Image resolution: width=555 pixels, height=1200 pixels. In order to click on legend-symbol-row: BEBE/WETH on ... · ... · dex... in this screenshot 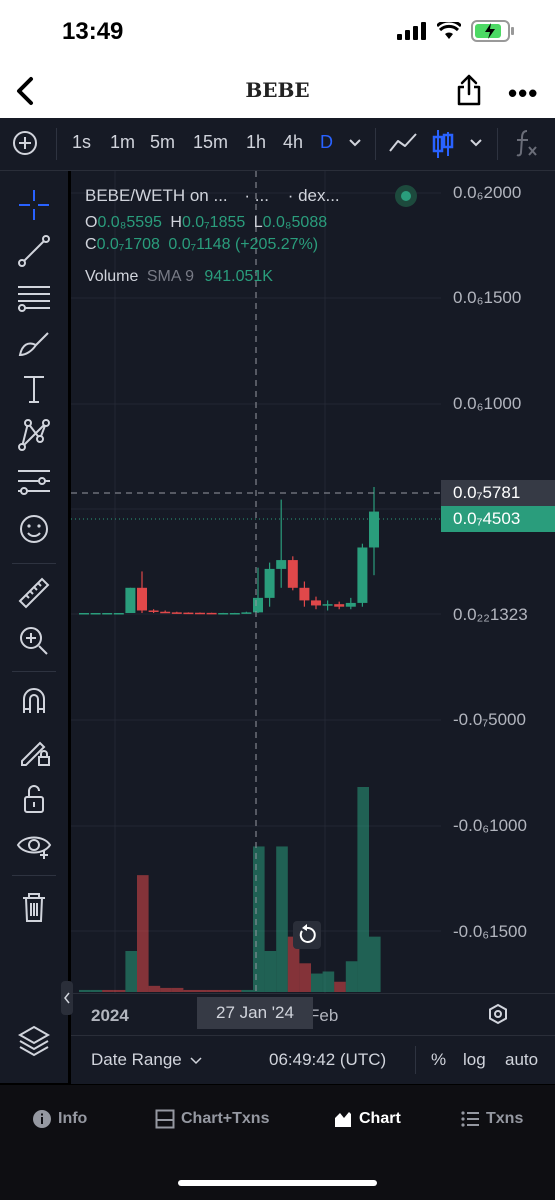, I will do `click(212, 196)`.